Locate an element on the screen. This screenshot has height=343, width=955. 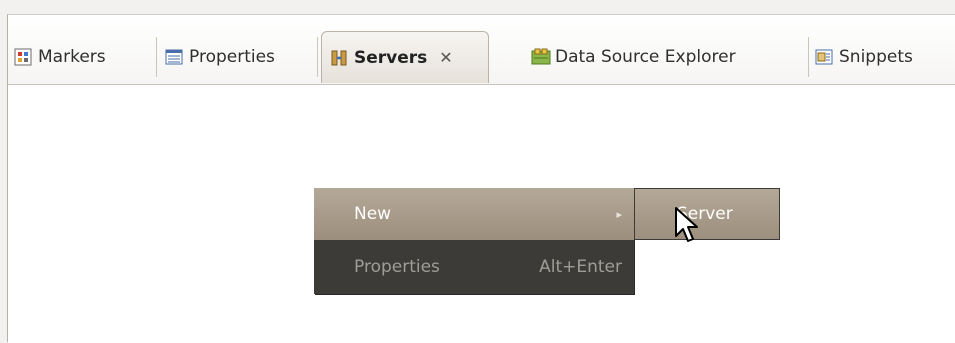
properties-icon is located at coordinates (174, 57).